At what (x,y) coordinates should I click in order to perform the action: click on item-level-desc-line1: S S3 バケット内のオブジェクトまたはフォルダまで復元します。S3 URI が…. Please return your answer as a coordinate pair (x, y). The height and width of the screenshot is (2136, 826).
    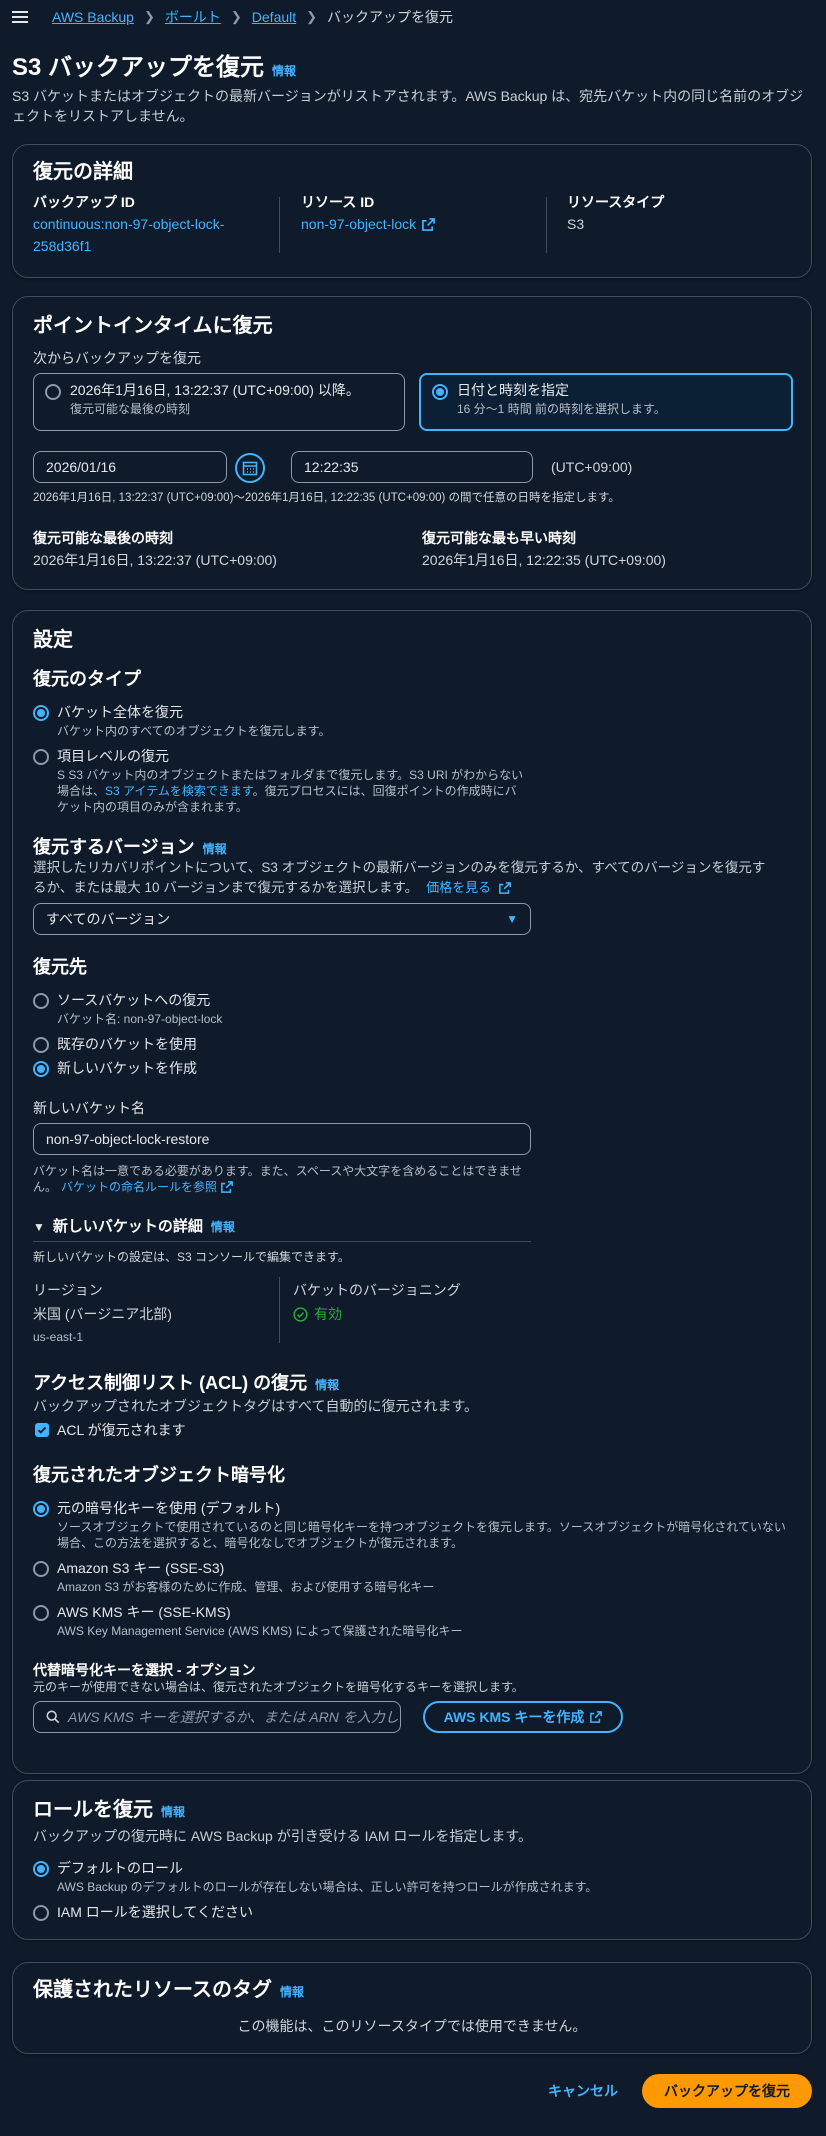
    Looking at the image, I should click on (290, 775).